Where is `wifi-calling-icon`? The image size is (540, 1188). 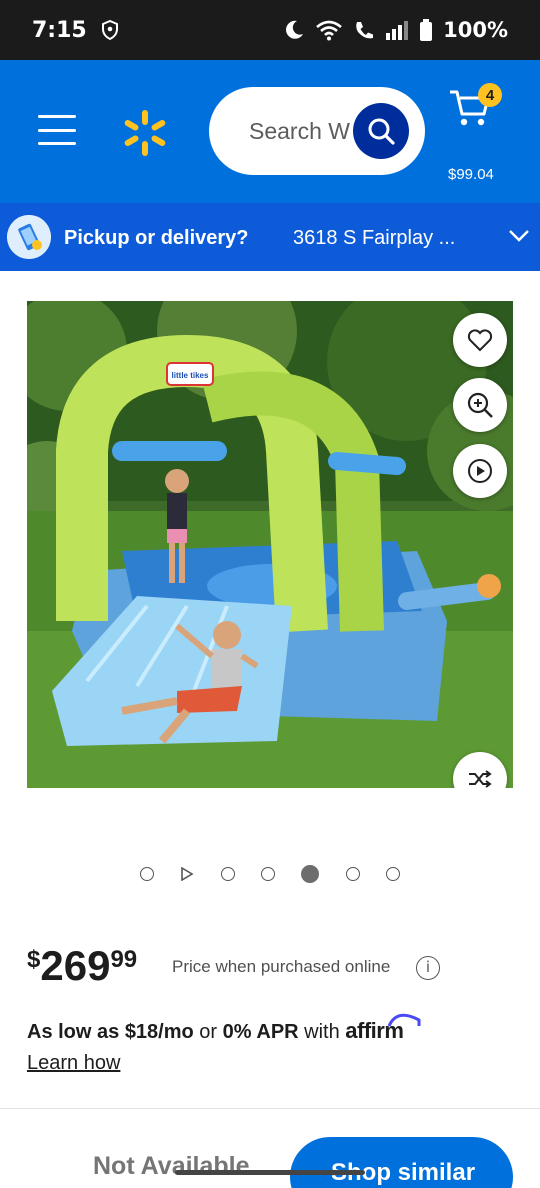
wifi-calling-icon is located at coordinates (365, 30).